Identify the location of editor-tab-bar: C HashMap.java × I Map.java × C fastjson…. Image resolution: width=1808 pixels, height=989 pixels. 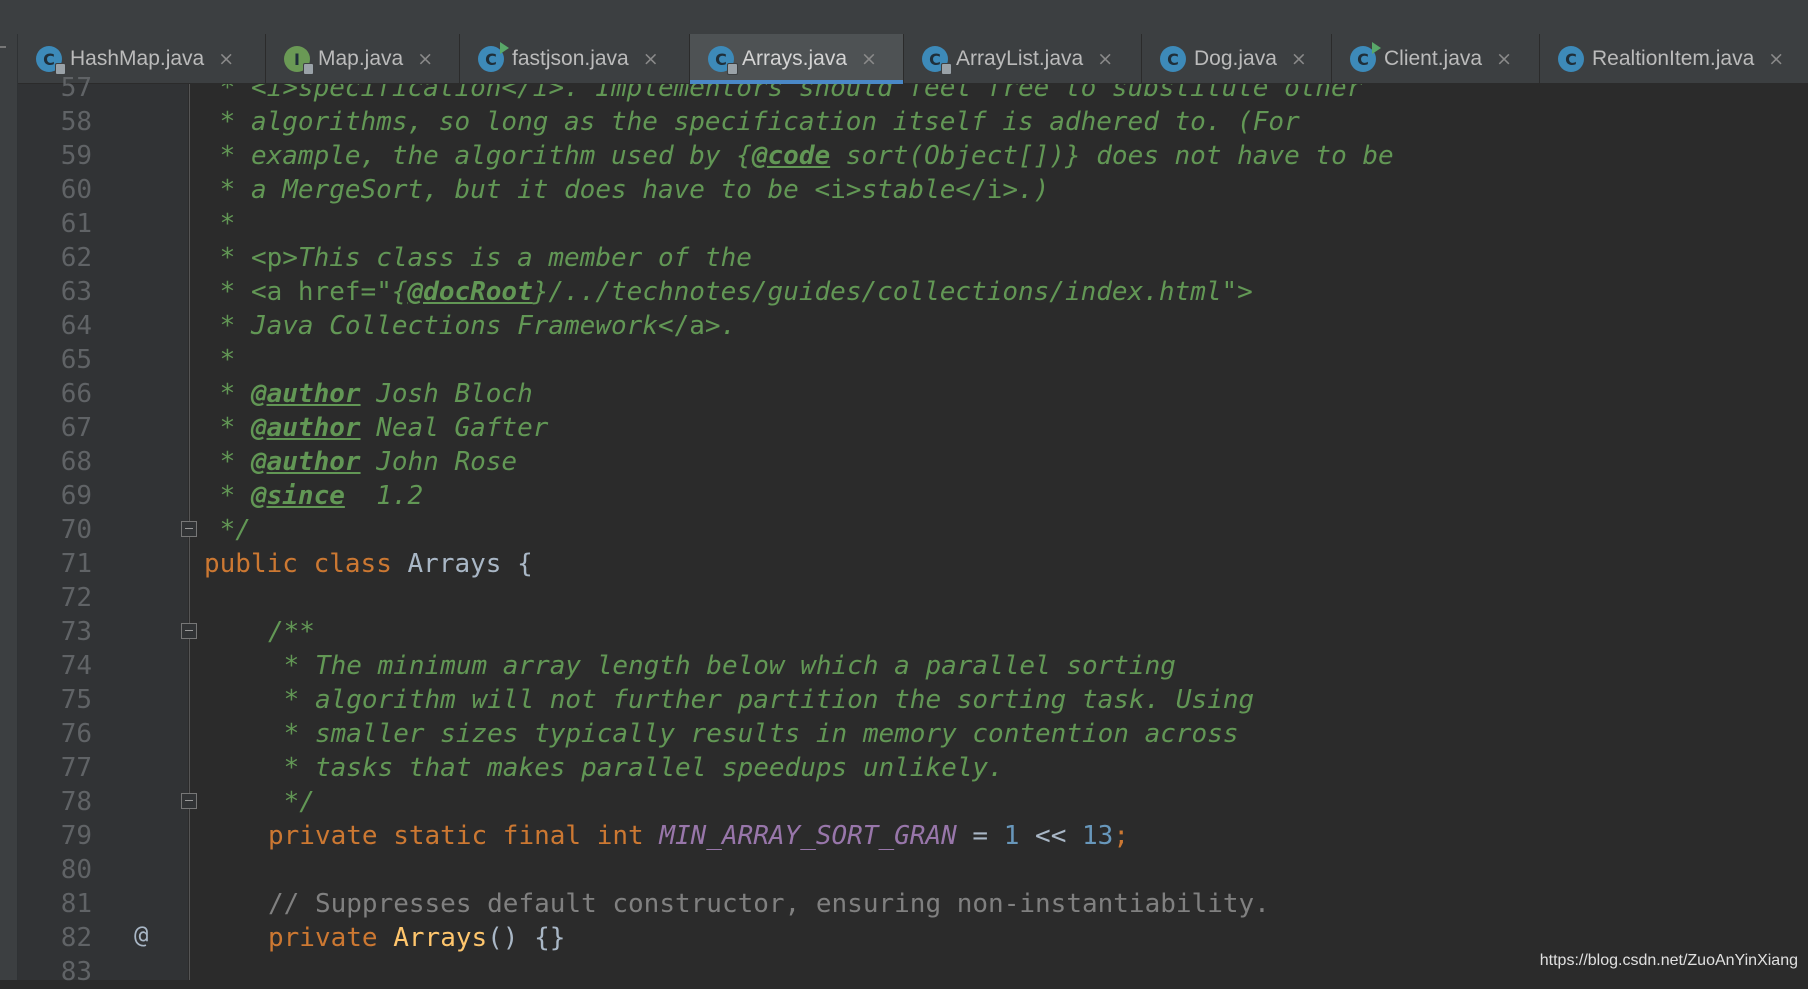
(904, 59).